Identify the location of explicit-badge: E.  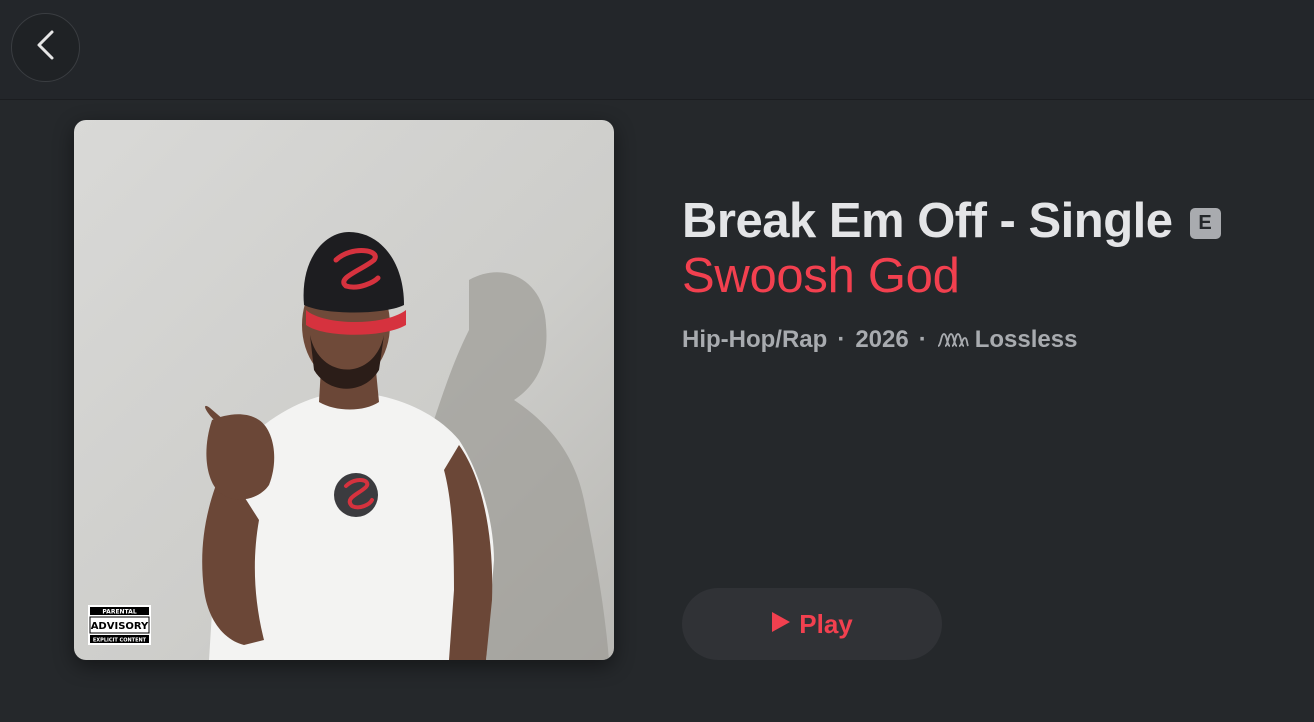
(1205, 223).